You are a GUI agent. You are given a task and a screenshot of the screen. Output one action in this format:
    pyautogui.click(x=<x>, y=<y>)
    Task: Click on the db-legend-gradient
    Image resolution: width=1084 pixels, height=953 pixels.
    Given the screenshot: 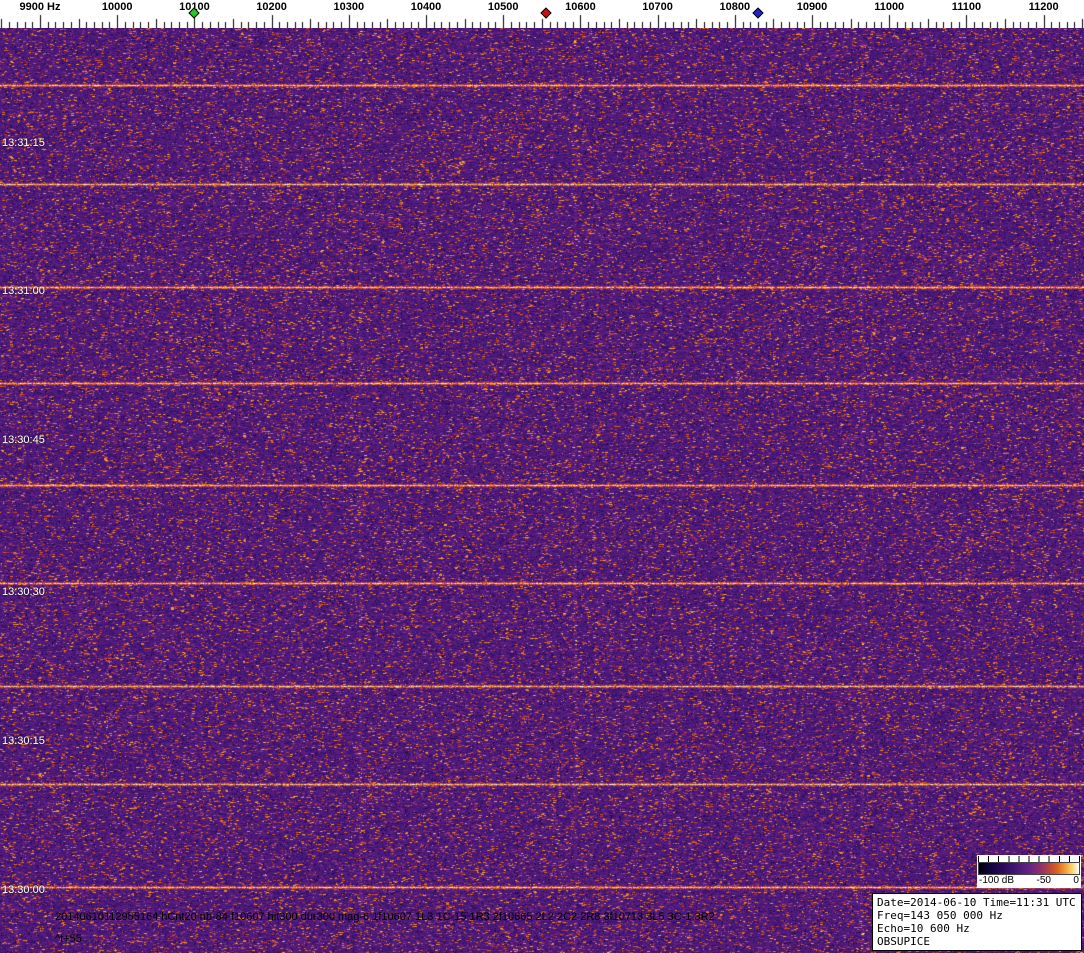 What is the action you would take?
    pyautogui.click(x=1029, y=868)
    